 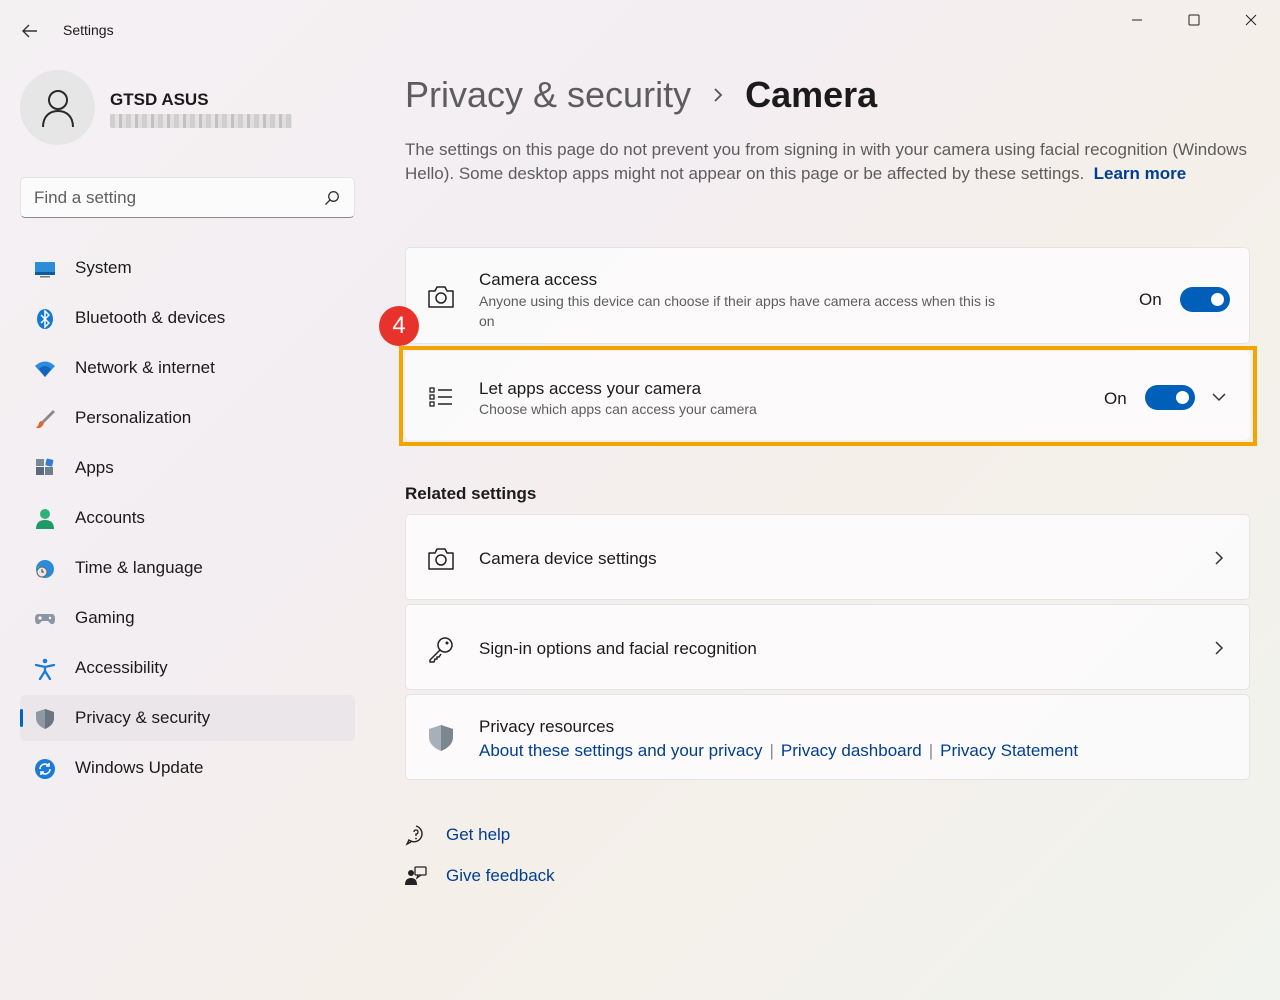 What do you see at coordinates (811, 94) in the screenshot?
I see `page-title: Camera` at bounding box center [811, 94].